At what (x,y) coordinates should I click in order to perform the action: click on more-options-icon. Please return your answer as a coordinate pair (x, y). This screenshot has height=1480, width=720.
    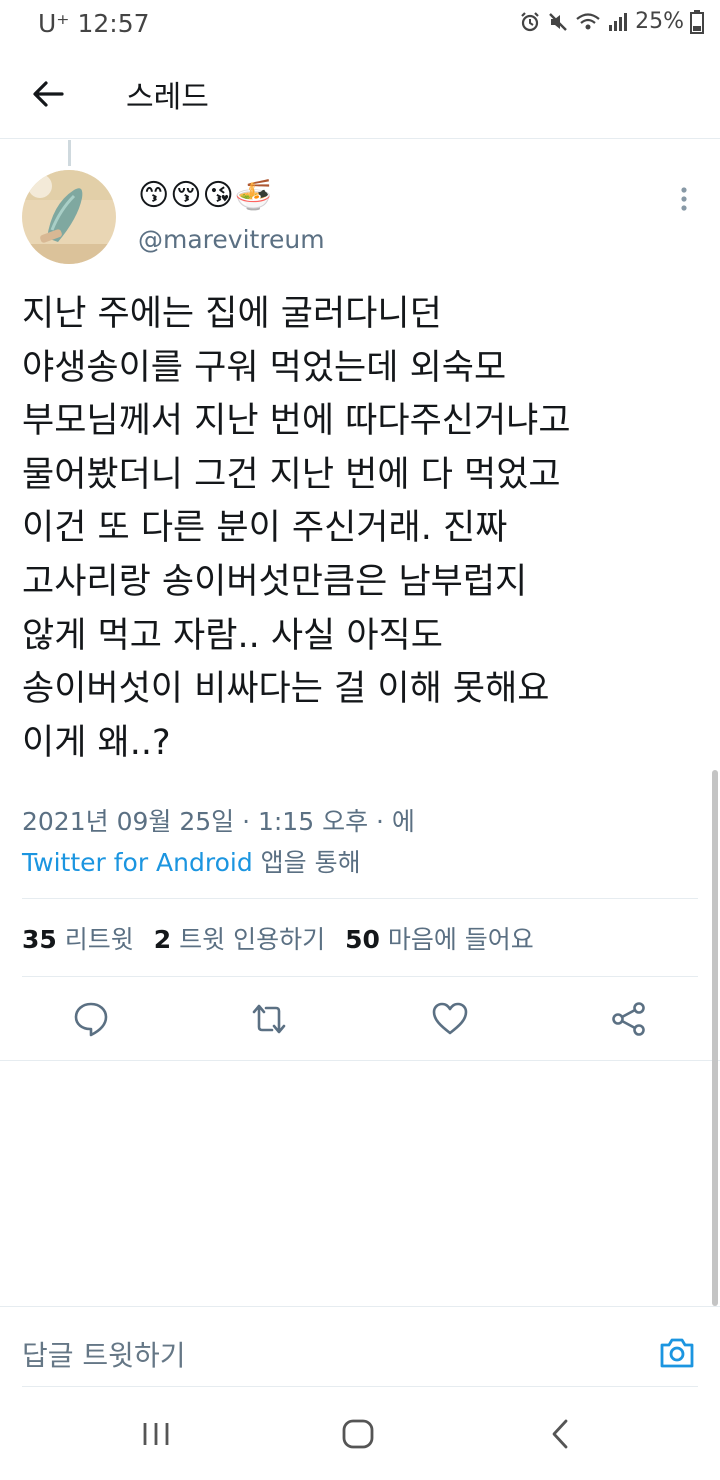
    Looking at the image, I should click on (684, 199).